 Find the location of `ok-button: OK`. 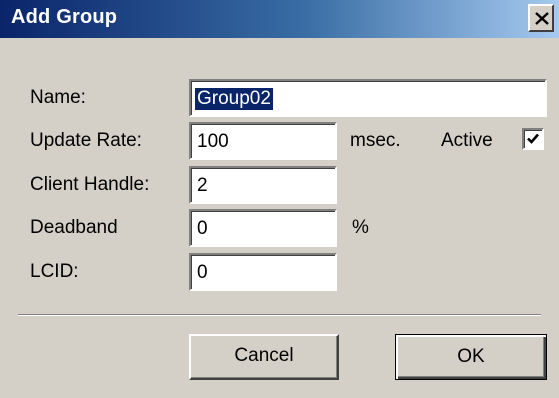

ok-button: OK is located at coordinates (471, 357).